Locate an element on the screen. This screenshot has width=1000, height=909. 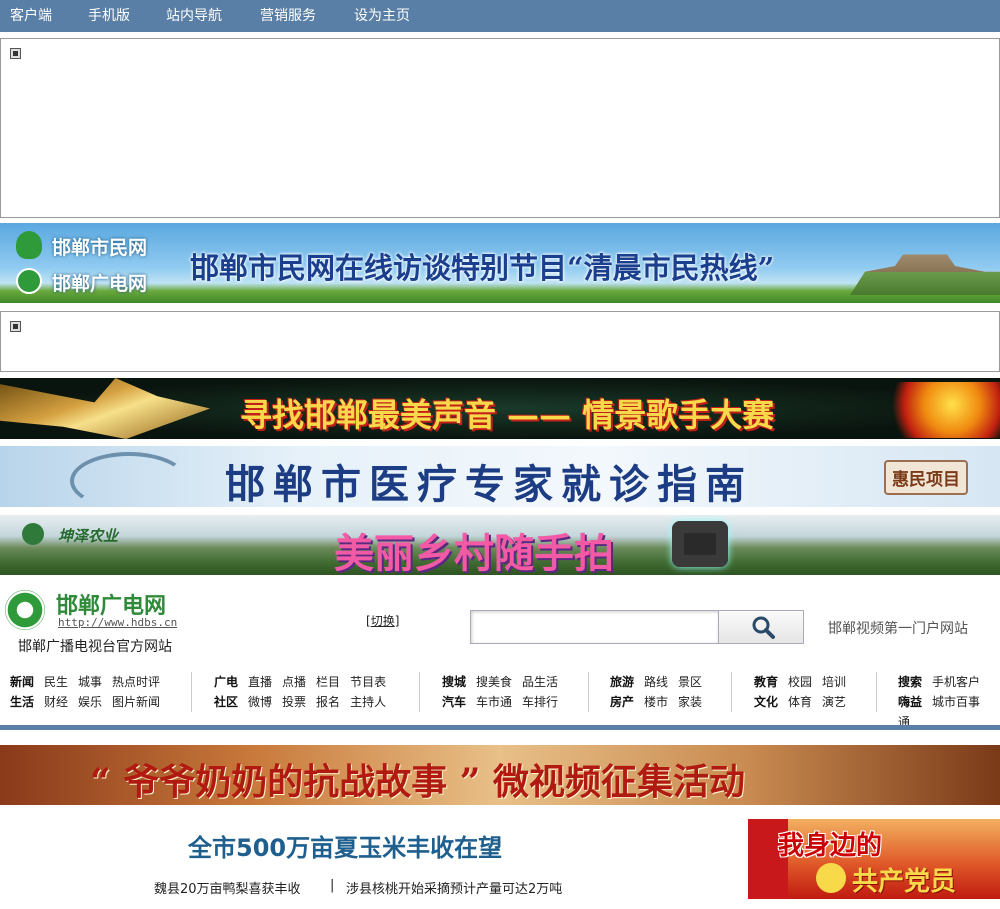
sub-news-2: 涉县核桃开始采摘预计产量可达2万吨 is located at coordinates (454, 887).